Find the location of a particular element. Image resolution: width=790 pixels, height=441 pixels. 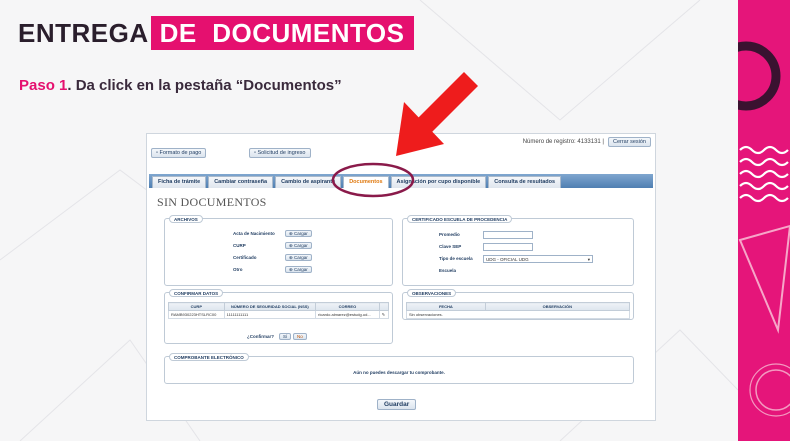

admission-request-button: ▫ Solicitud de ingreso is located at coordinates (280, 153).